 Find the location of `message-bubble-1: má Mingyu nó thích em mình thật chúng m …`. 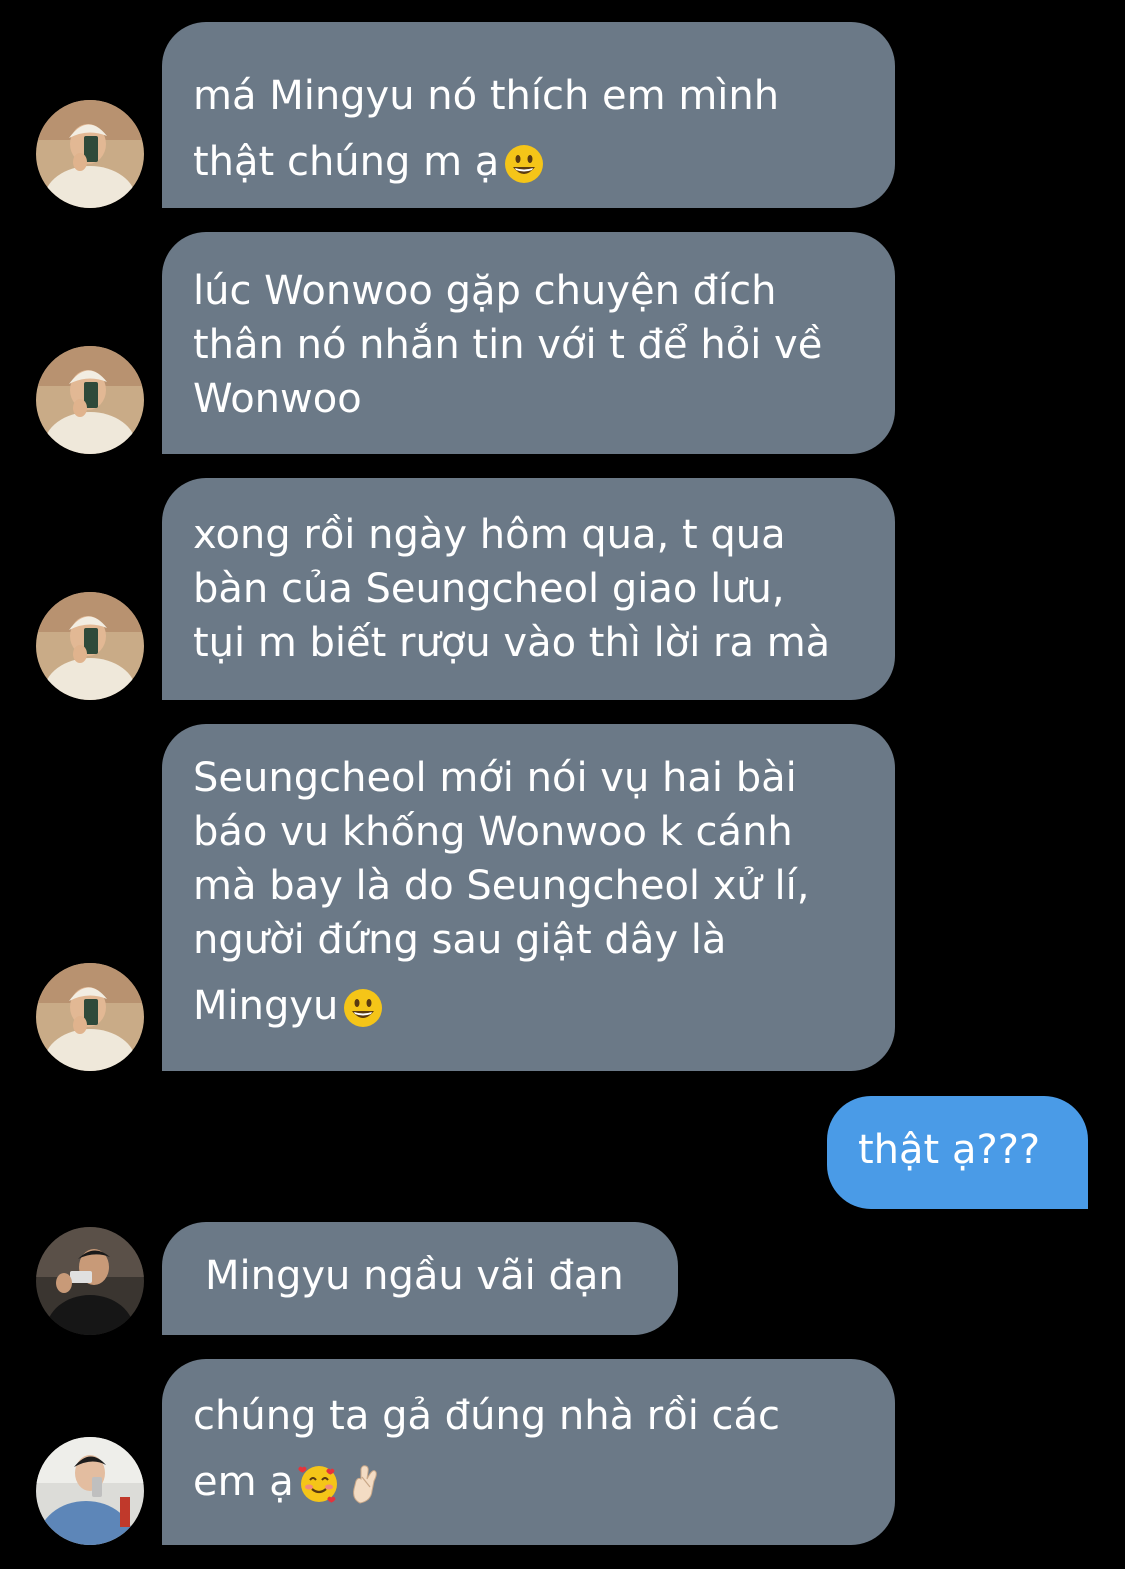

message-bubble-1: má Mingyu nó thích em mình thật chúng m … is located at coordinates (528, 115).